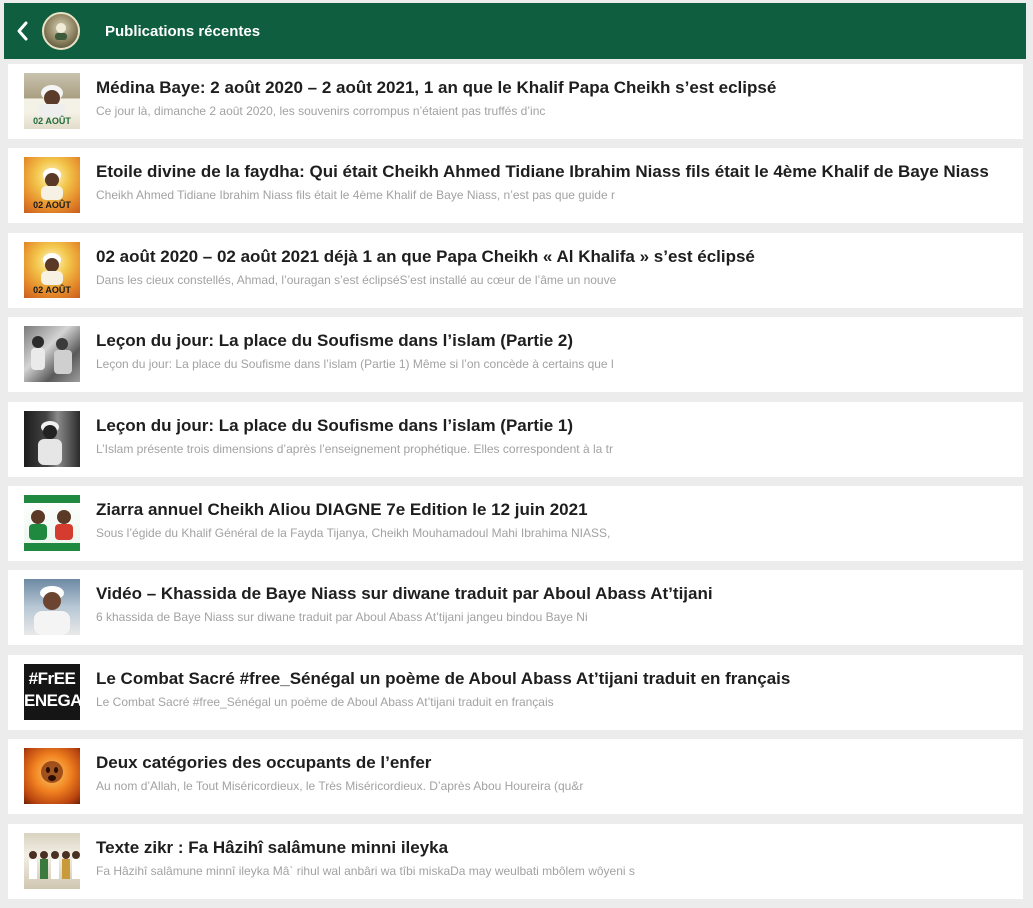 The height and width of the screenshot is (908, 1033). I want to click on thumbnail-caption: #FrEE ENEGA, so click(52, 689).